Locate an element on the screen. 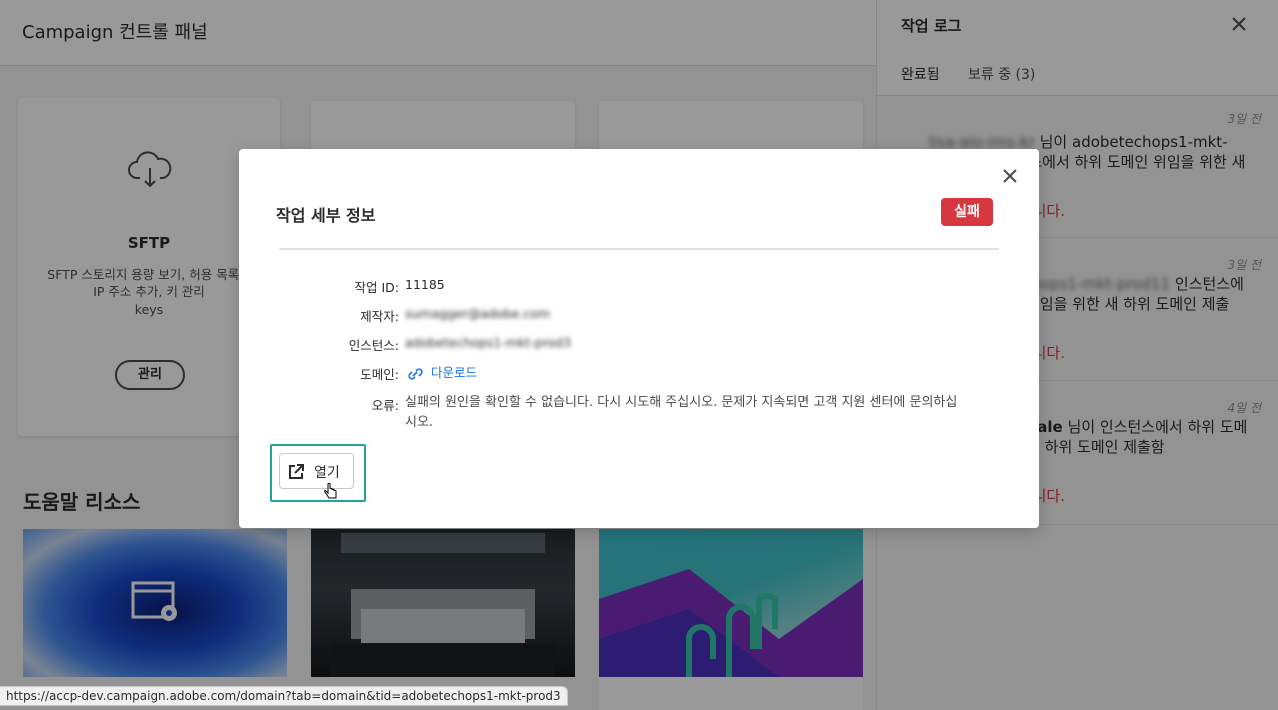  instance-label: 인스턴스: is located at coordinates (373, 345).